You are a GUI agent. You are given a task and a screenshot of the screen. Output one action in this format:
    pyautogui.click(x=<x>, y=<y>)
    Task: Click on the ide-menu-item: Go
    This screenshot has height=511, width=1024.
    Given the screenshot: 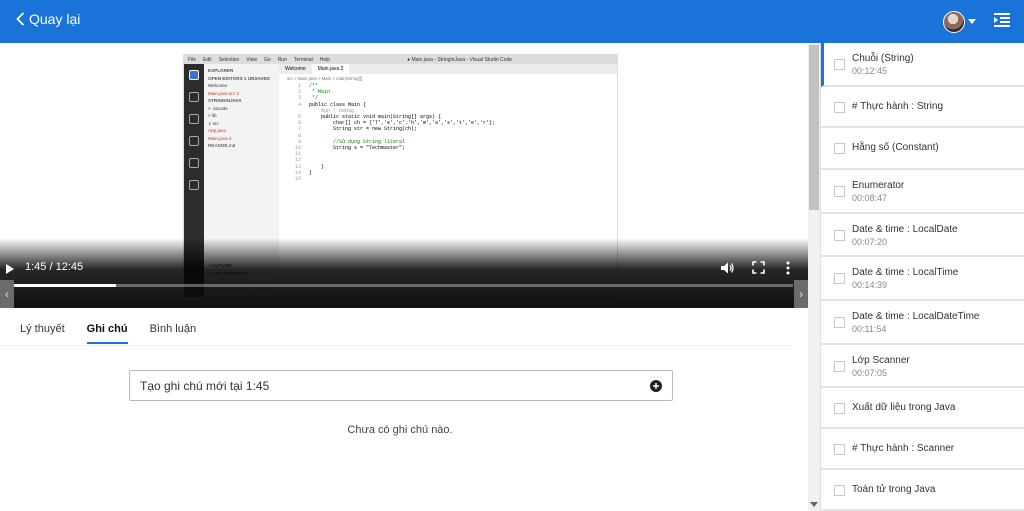 What is the action you would take?
    pyautogui.click(x=267, y=59)
    